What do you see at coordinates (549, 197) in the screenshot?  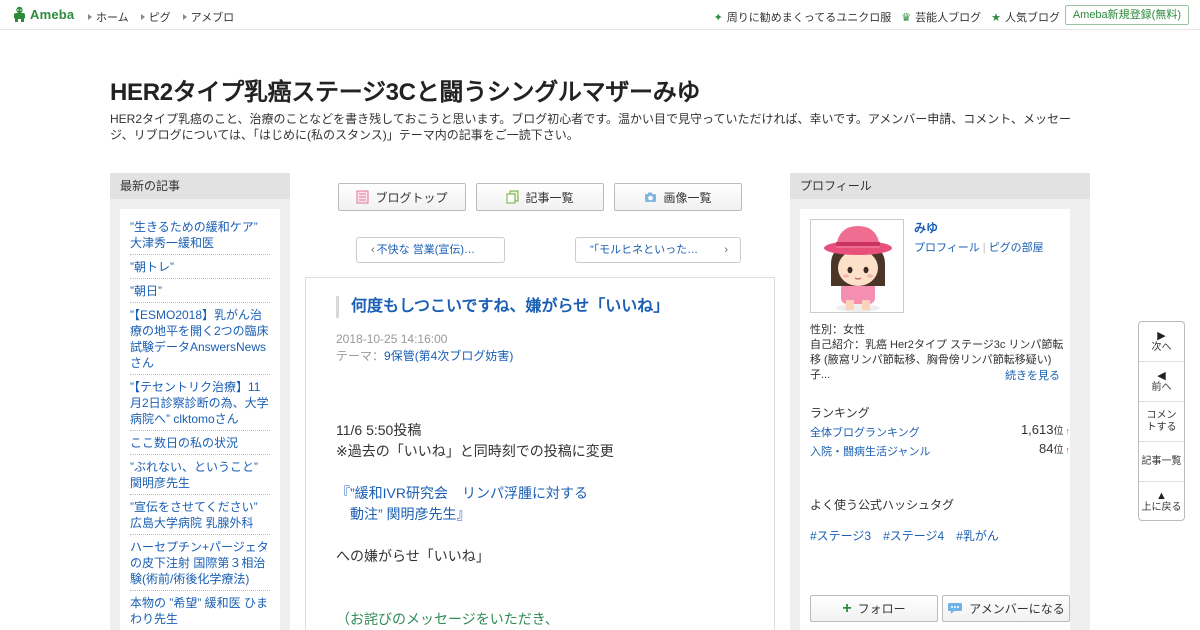 I see `article-list-label: 記事一覧` at bounding box center [549, 197].